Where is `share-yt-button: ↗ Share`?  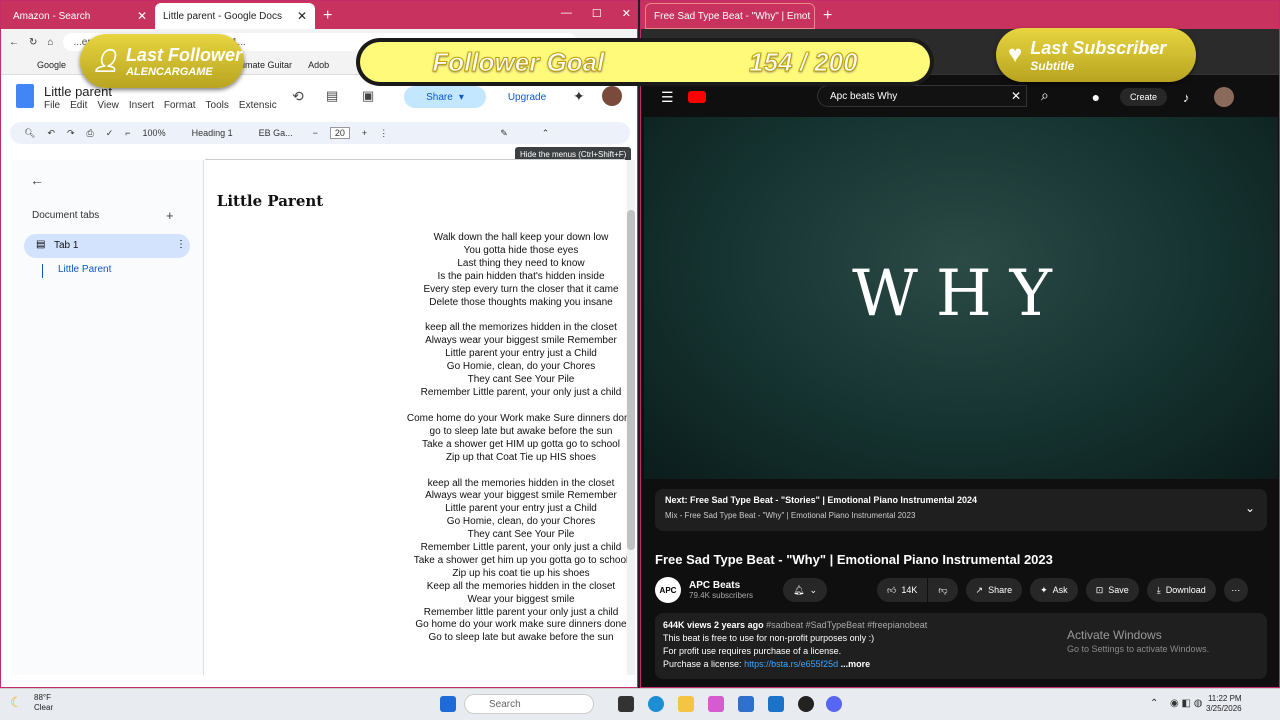
share-yt-button: ↗ Share is located at coordinates (994, 590).